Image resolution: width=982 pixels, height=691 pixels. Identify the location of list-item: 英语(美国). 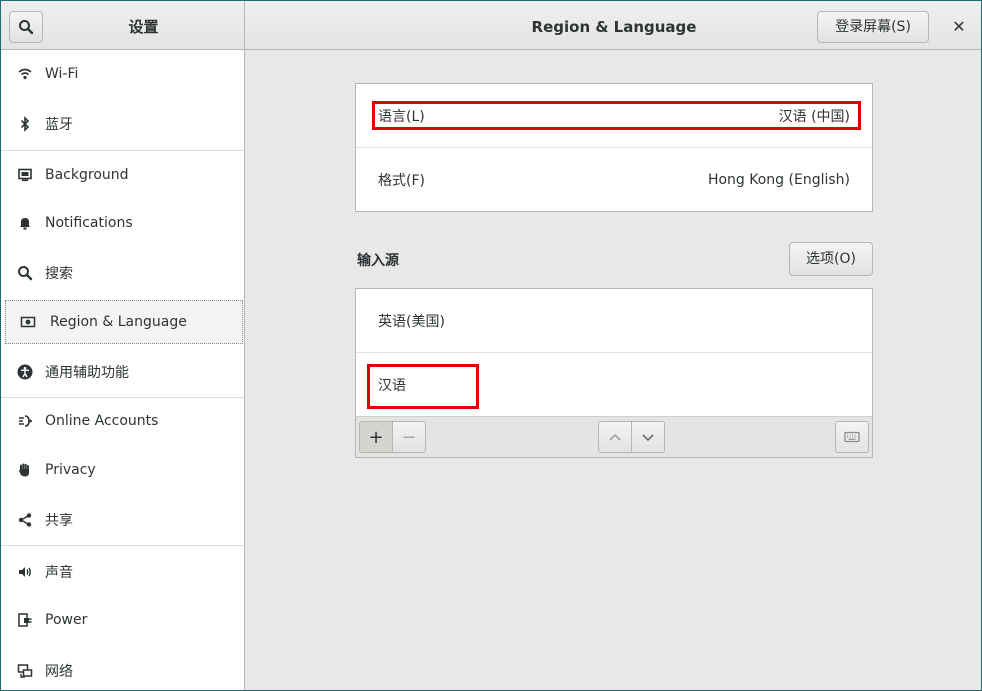
(614, 321).